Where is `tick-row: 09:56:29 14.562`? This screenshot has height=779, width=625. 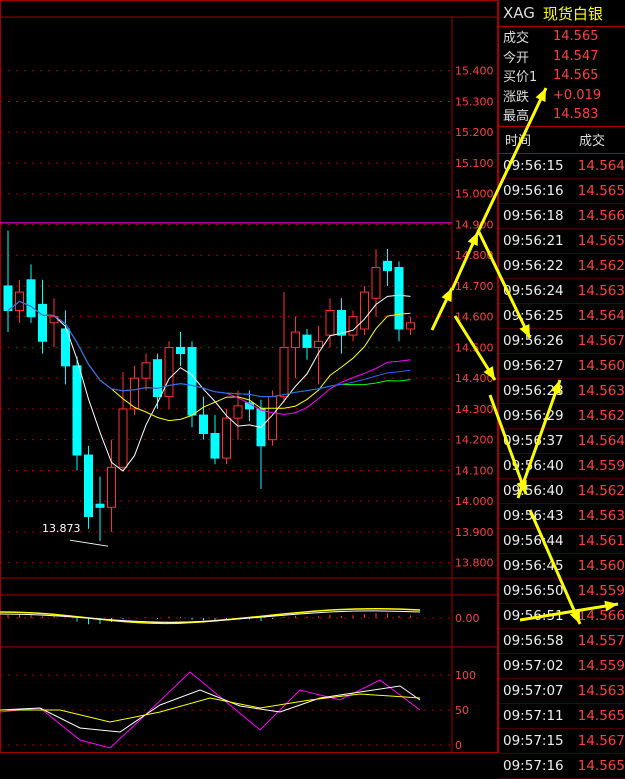 tick-row: 09:56:29 14.562 is located at coordinates (562, 416).